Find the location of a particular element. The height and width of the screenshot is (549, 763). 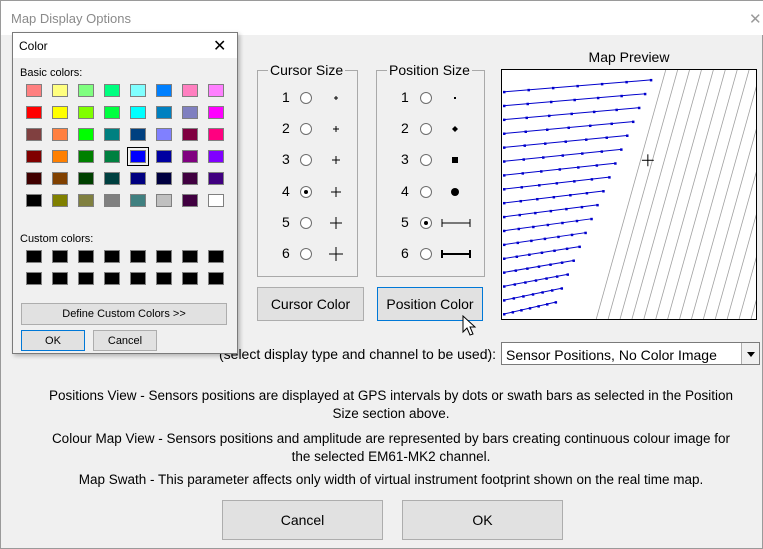

display-type-select: Sensor Positions, No Color Image is located at coordinates (630, 353).